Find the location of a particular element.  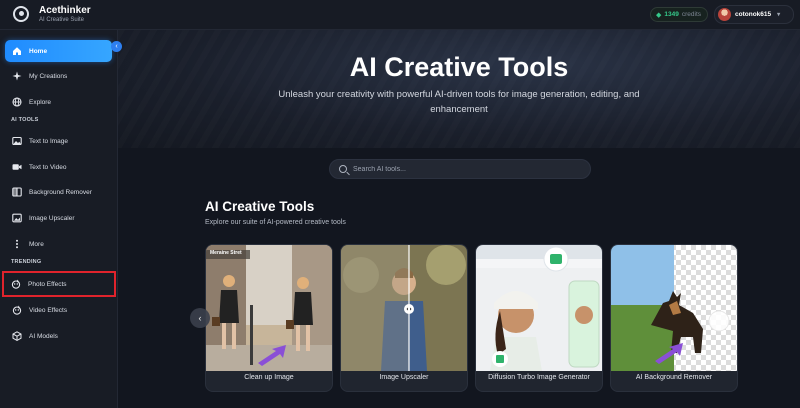

sidebar-item-ai-models: AI Models is located at coordinates (58, 336).